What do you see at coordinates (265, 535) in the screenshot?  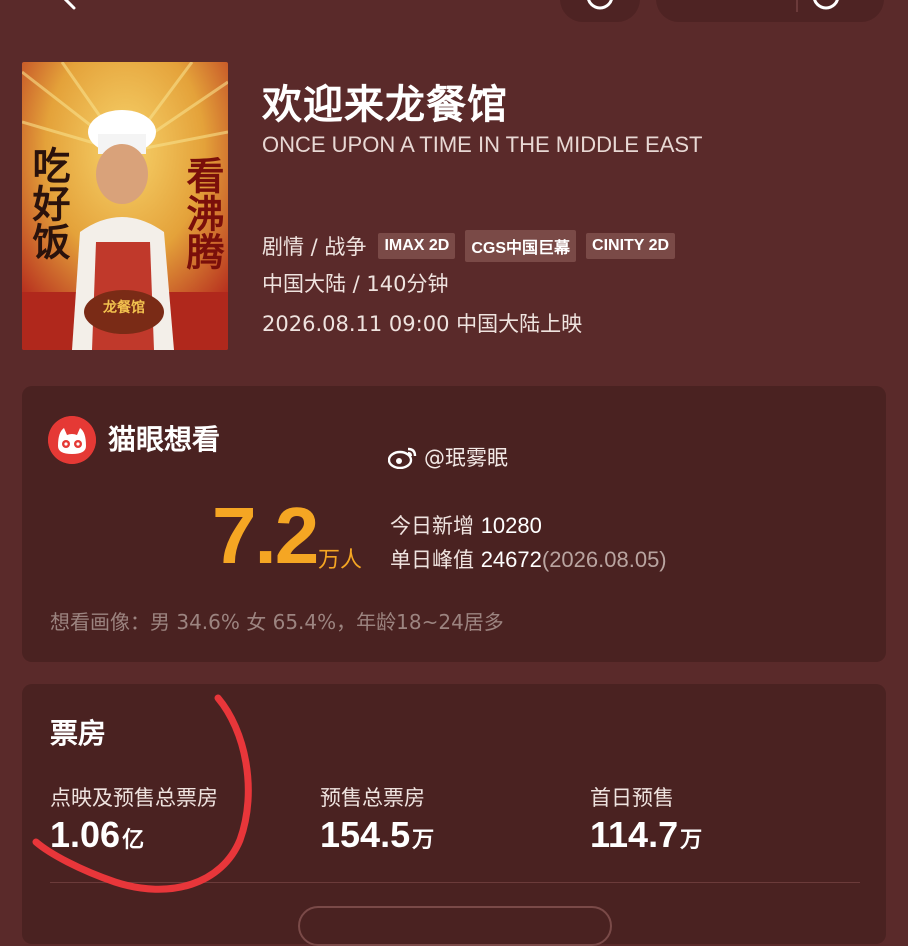 I see `want-count: 7.2` at bounding box center [265, 535].